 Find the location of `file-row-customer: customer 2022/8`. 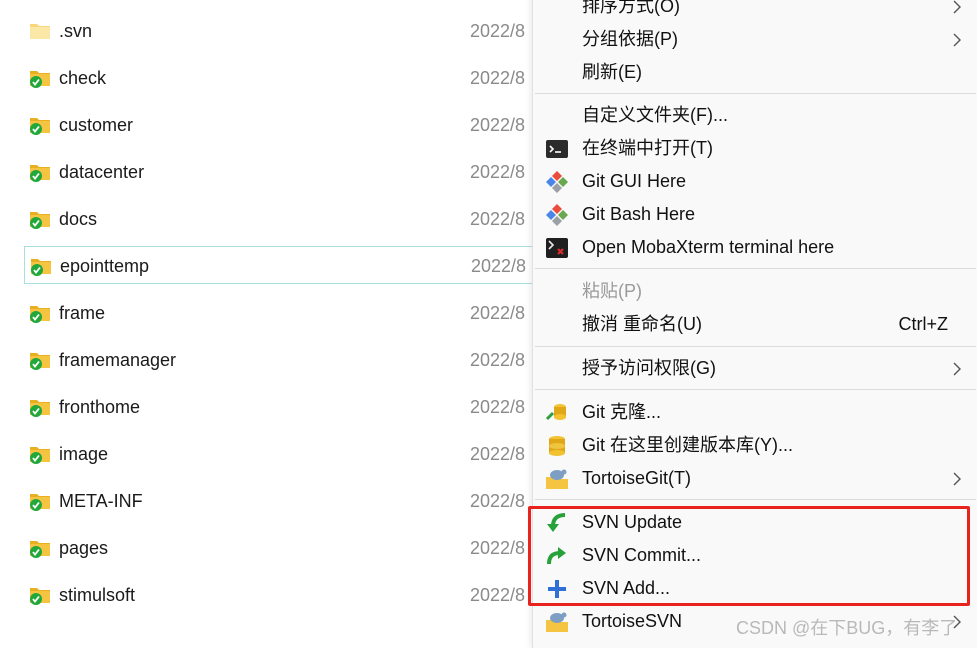

file-row-customer: customer 2022/8 is located at coordinates (284, 125).